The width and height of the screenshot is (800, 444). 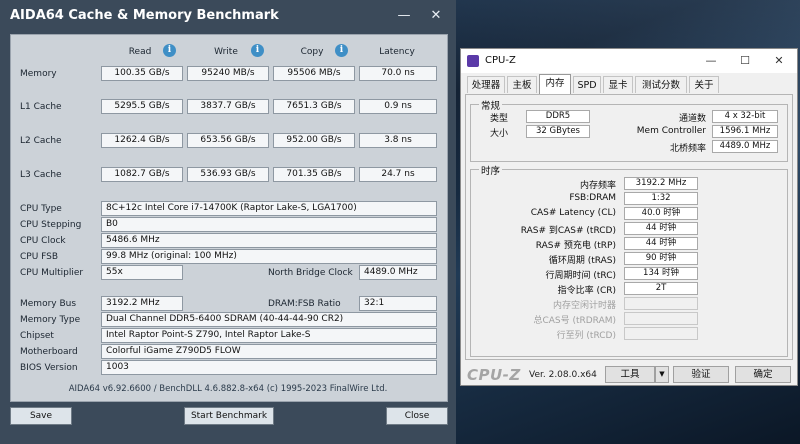 I want to click on tab-about: 关于, so click(x=704, y=84).